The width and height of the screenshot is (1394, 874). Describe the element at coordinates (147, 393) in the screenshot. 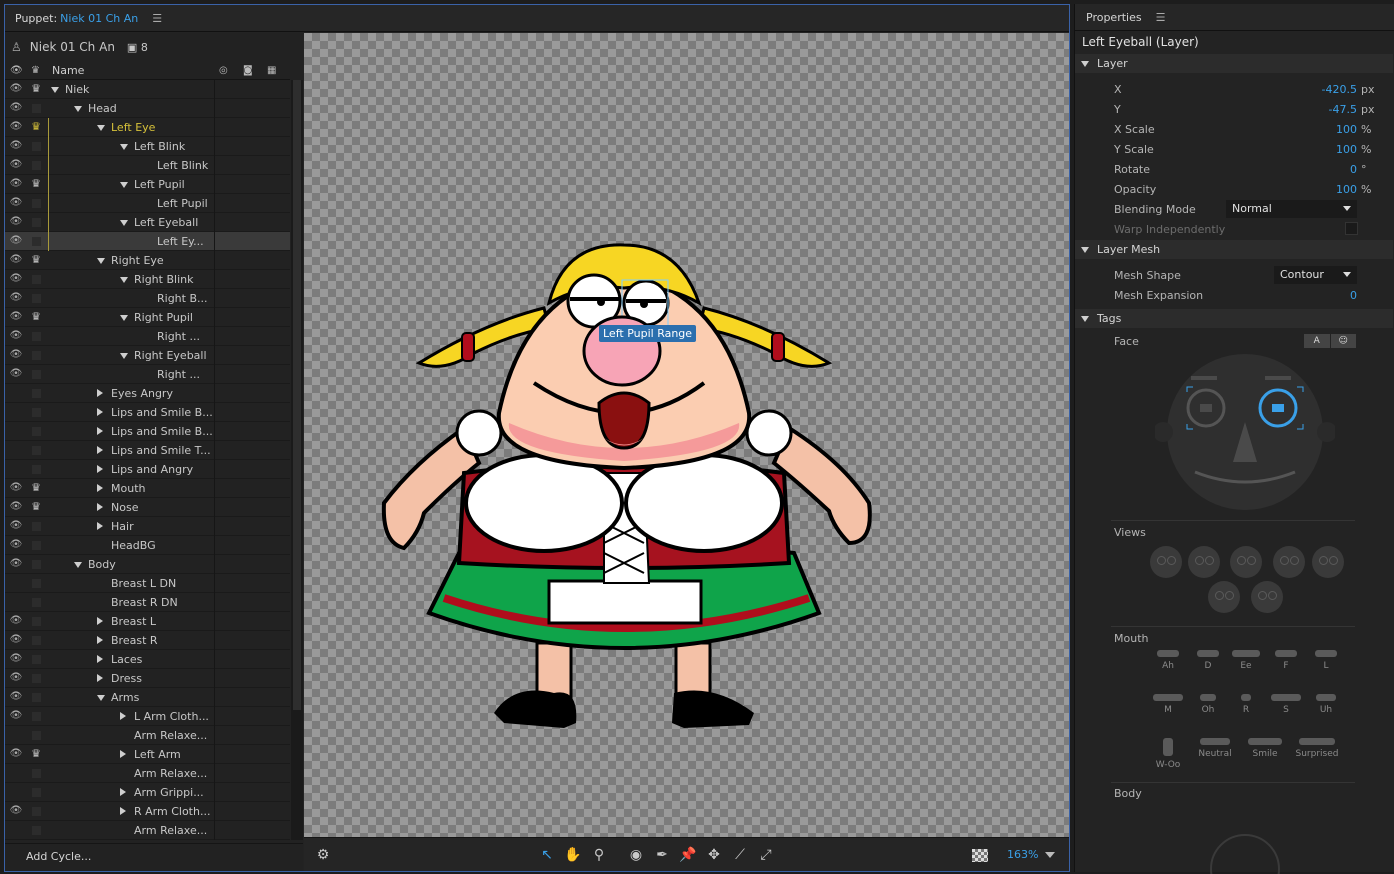

I see `layer-row: Eyes Angry` at that location.